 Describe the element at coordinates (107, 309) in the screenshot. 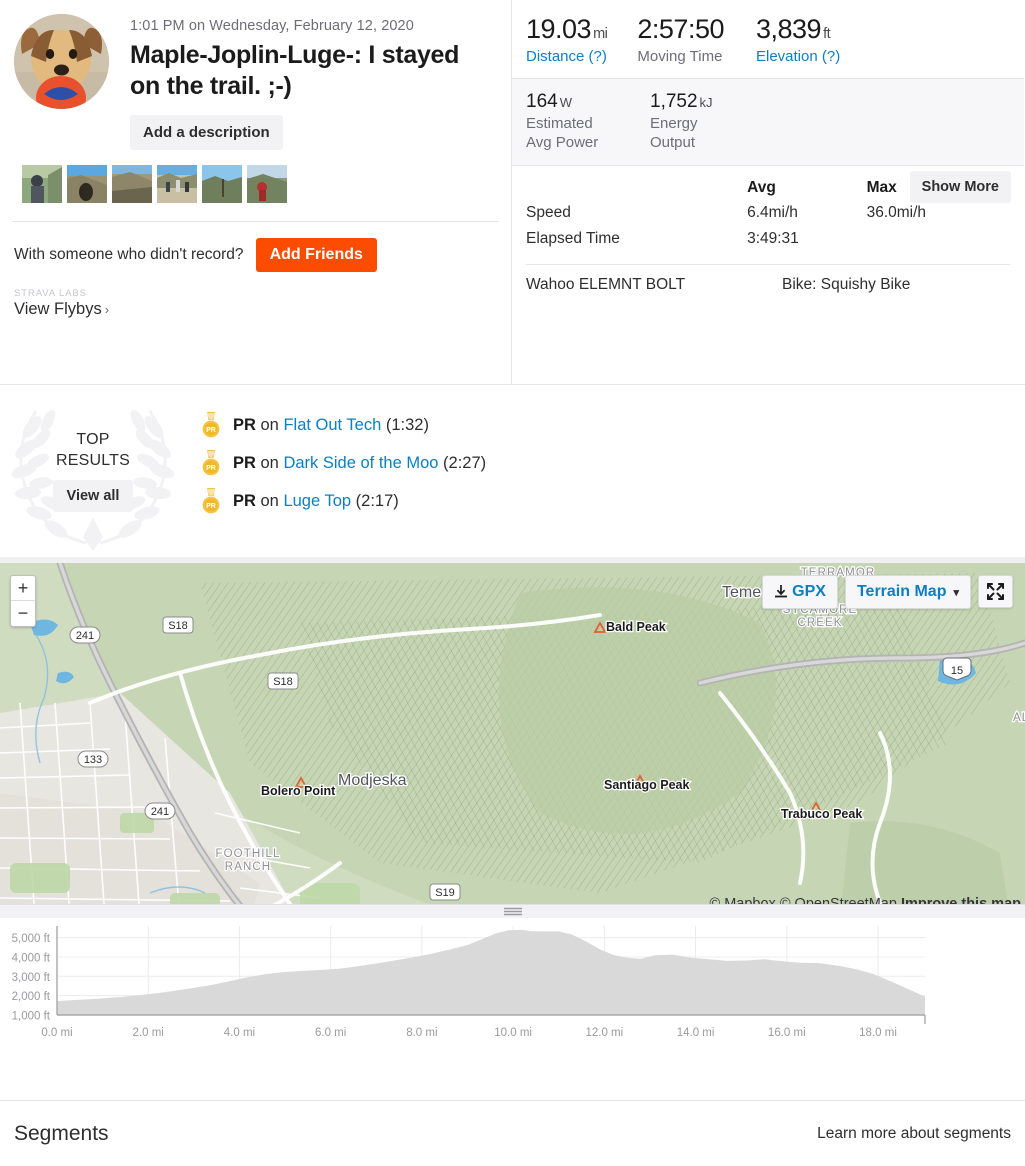

I see `chevron-right-icon: ›` at that location.